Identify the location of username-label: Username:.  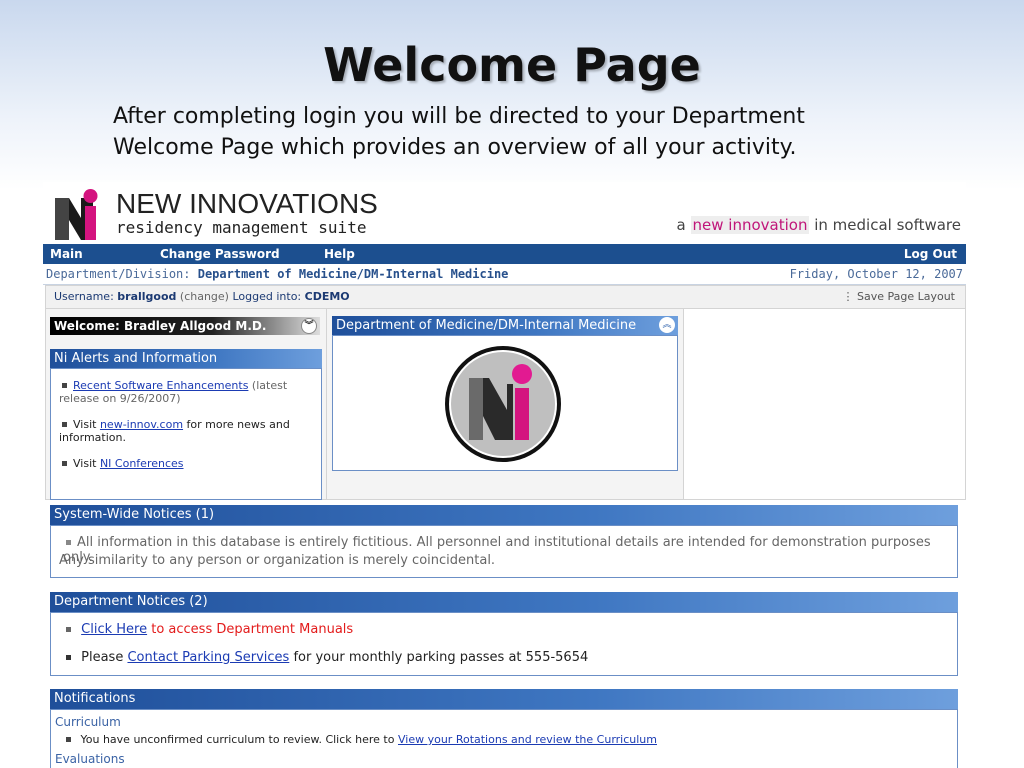
(84, 296).